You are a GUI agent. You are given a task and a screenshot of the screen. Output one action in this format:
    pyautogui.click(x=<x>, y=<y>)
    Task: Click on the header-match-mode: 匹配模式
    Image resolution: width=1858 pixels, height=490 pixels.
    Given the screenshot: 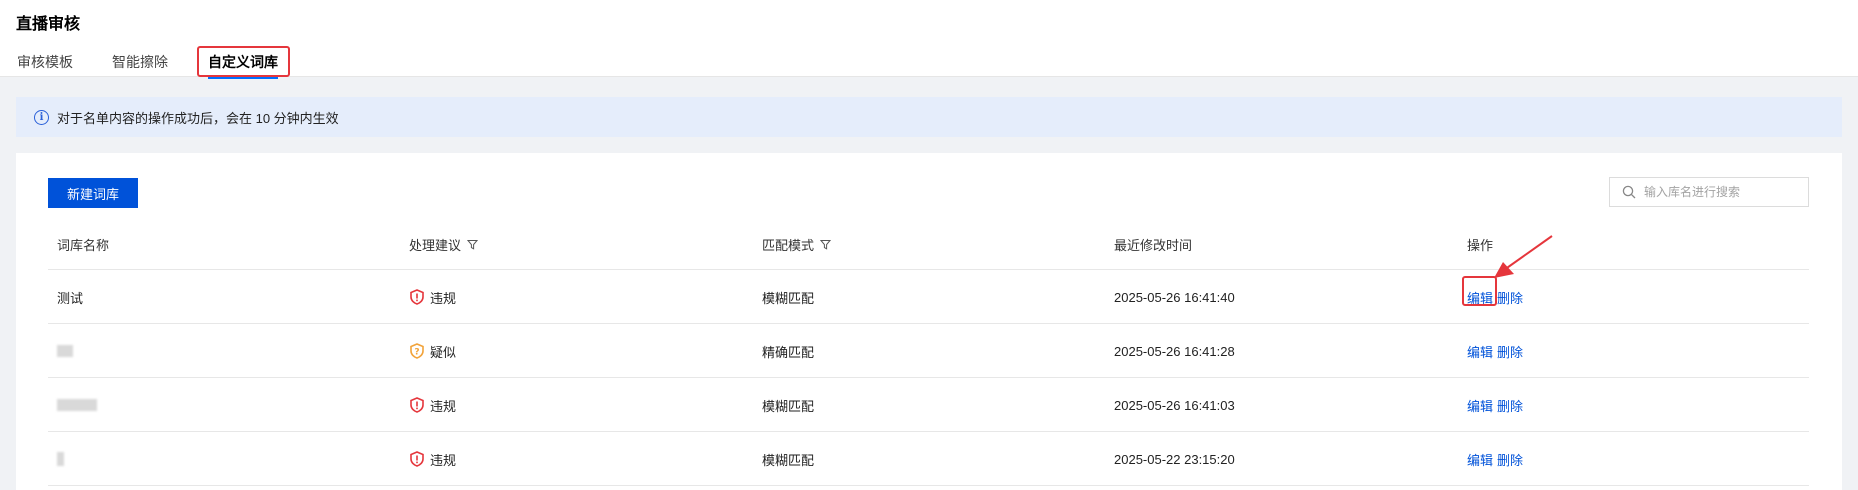 What is the action you would take?
    pyautogui.click(x=797, y=244)
    